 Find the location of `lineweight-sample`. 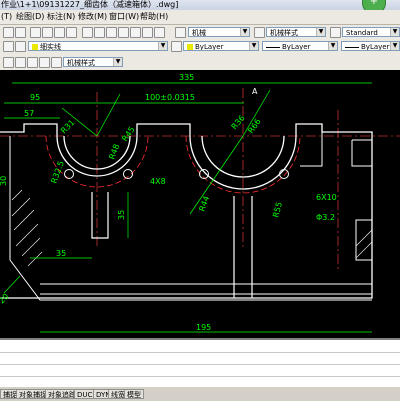

lineweight-sample is located at coordinates (352, 47).